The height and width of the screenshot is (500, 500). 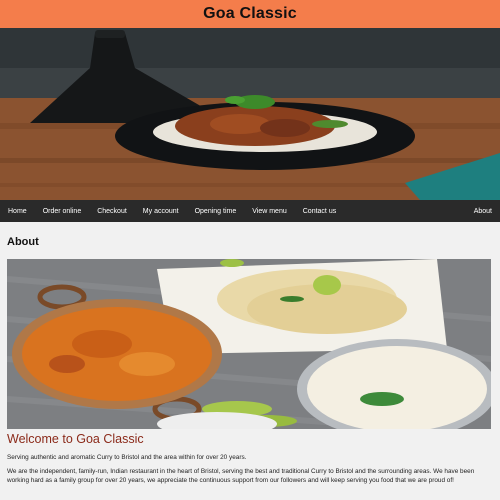 I want to click on nav-my-account: My account, so click(x=161, y=211).